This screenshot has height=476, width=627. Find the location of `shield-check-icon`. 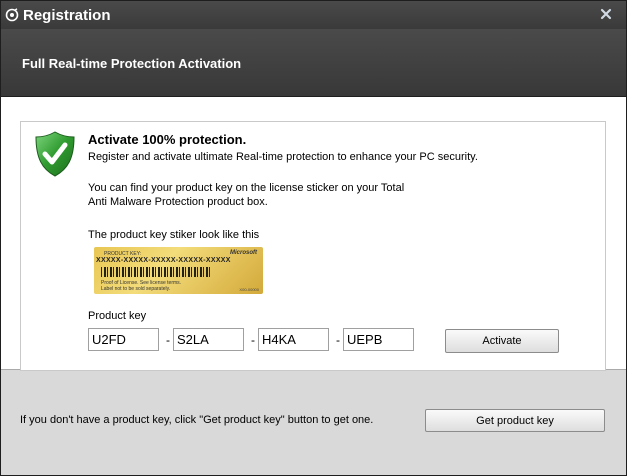

shield-check-icon is located at coordinates (55, 154).